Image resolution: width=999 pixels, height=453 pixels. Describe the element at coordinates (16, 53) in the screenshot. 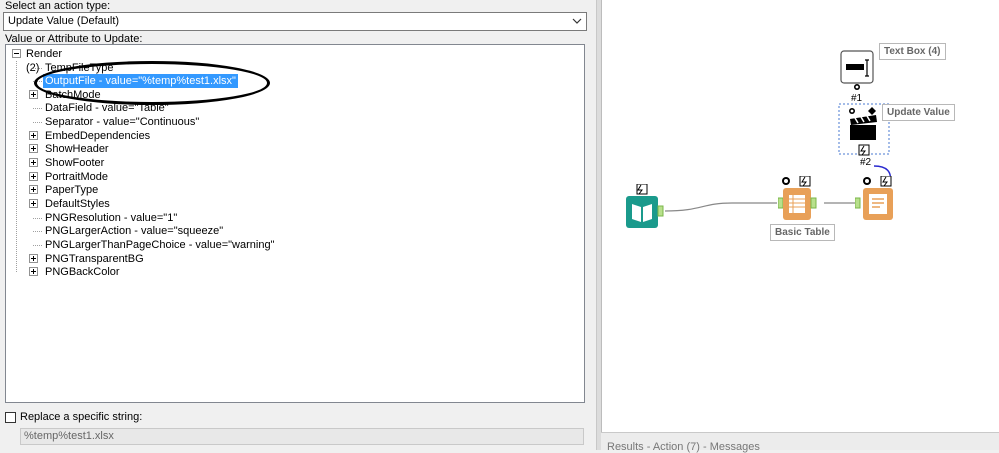

I see `collapse-icon` at that location.